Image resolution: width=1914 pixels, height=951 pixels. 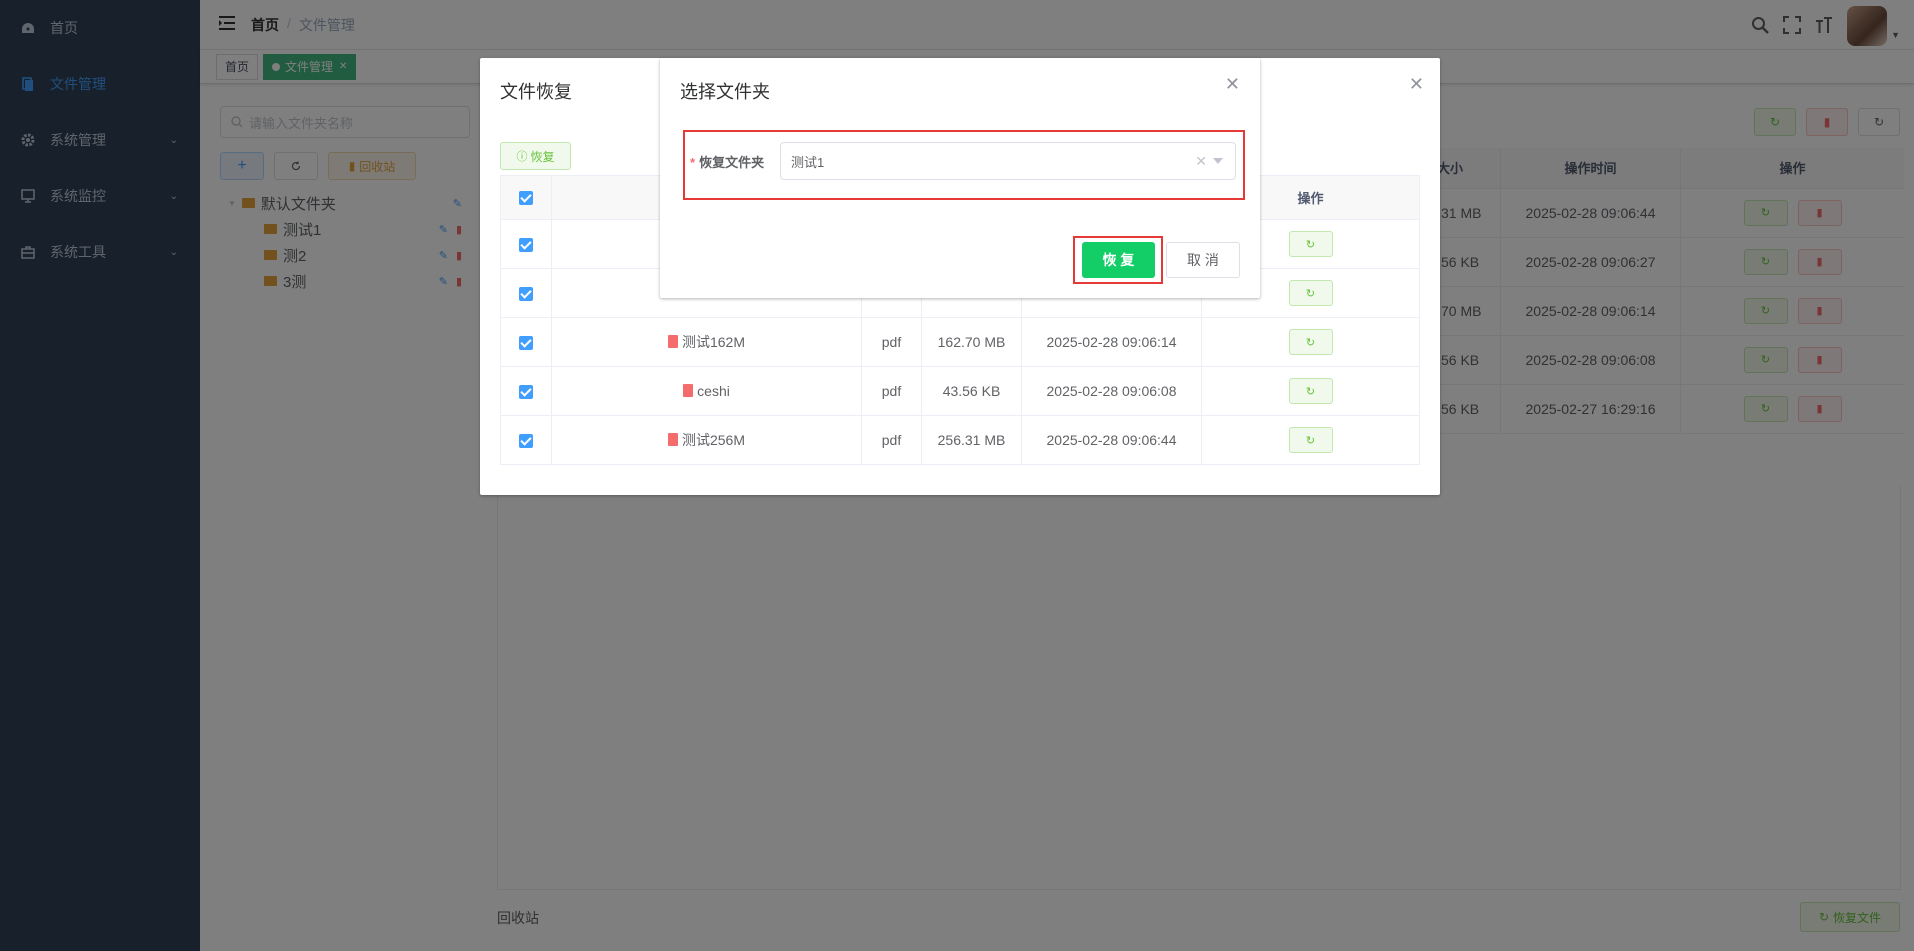 I want to click on restore-folder-label: * 恢复文件夹, so click(x=727, y=161).